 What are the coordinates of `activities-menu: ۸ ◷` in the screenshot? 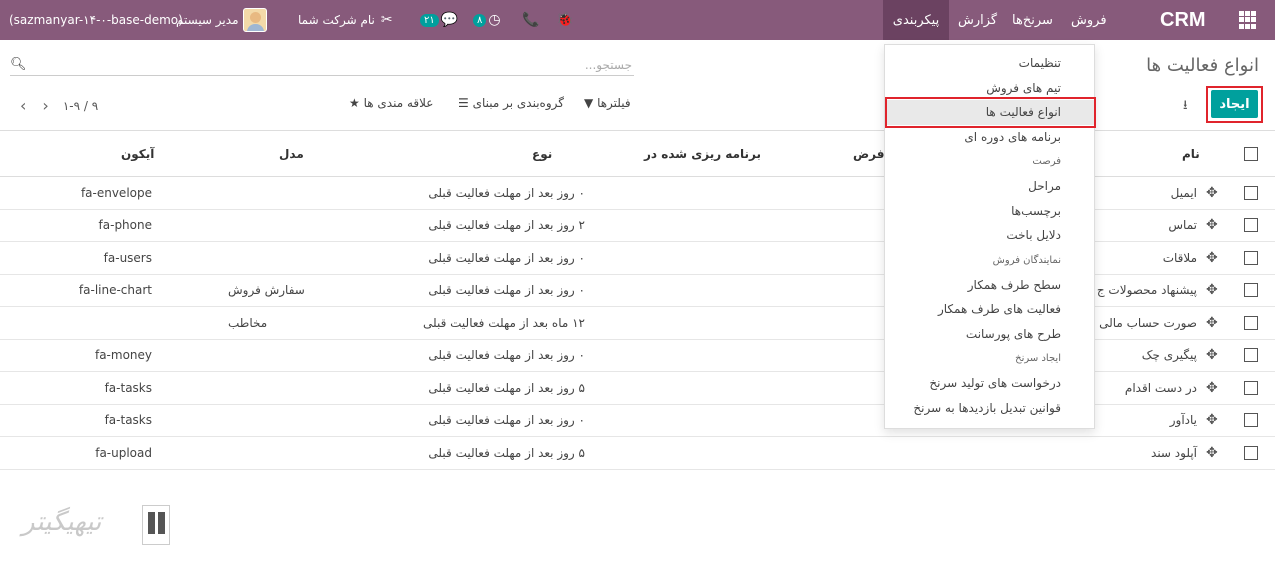 It's located at (487, 20).